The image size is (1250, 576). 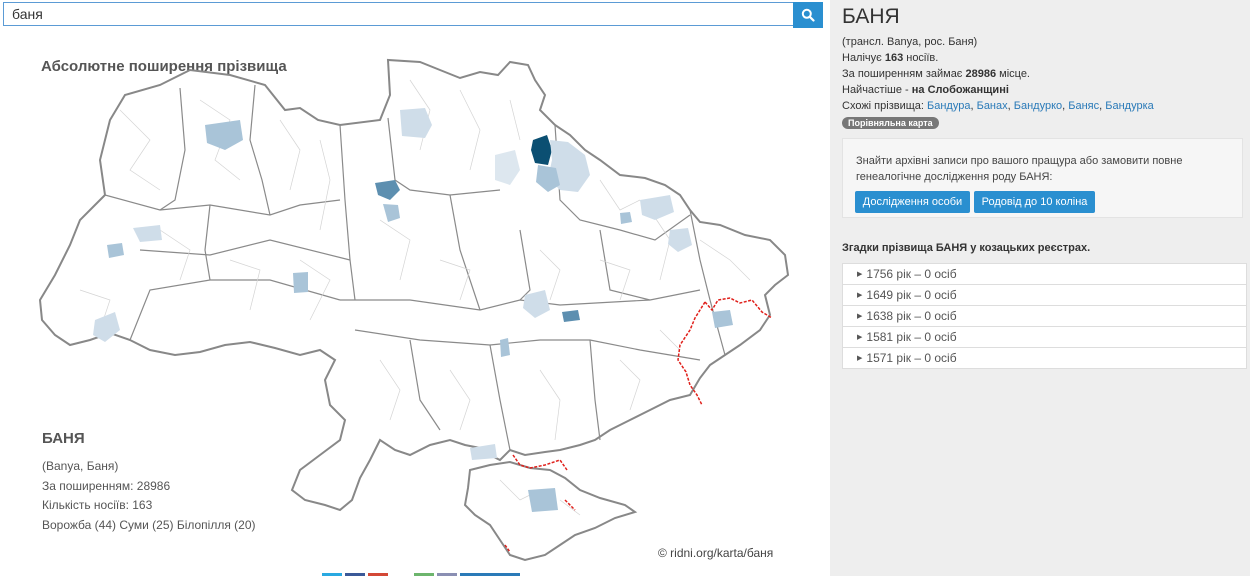 I want to click on rank-prefix: За поширенням займає, so click(x=904, y=74).